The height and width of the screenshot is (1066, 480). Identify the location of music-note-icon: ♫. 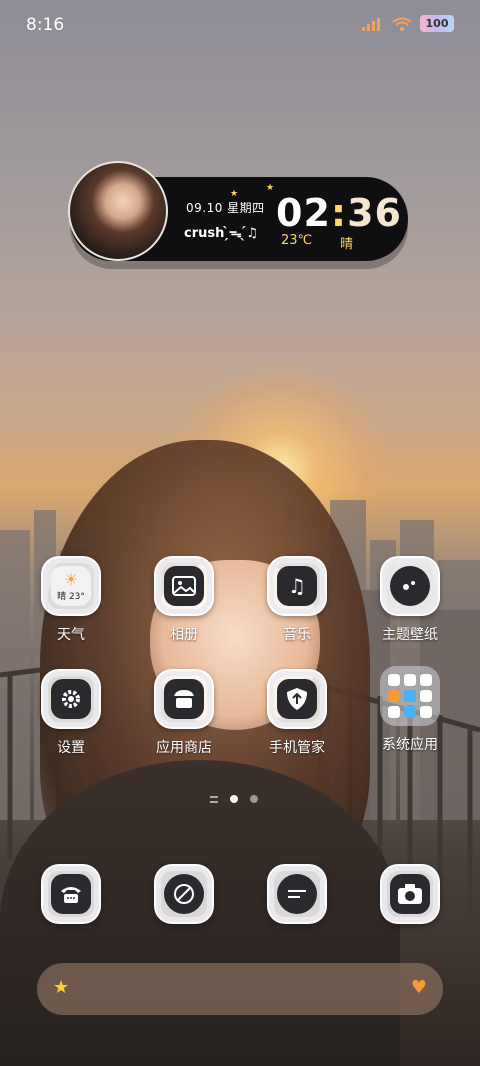
(297, 586).